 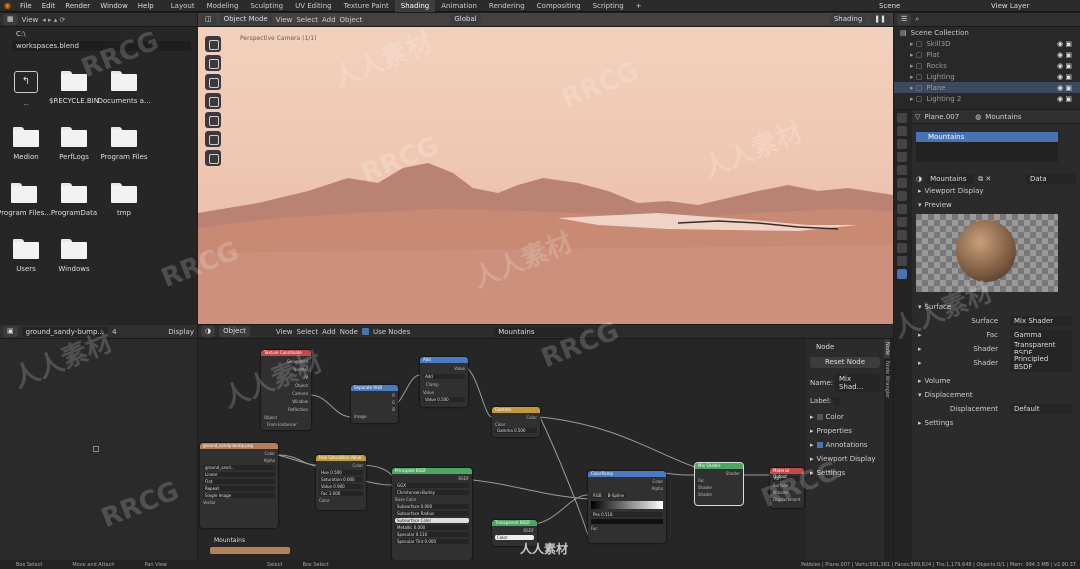 What do you see at coordinates (1041, 409) in the screenshot?
I see `displacement-input-field: Default` at bounding box center [1041, 409].